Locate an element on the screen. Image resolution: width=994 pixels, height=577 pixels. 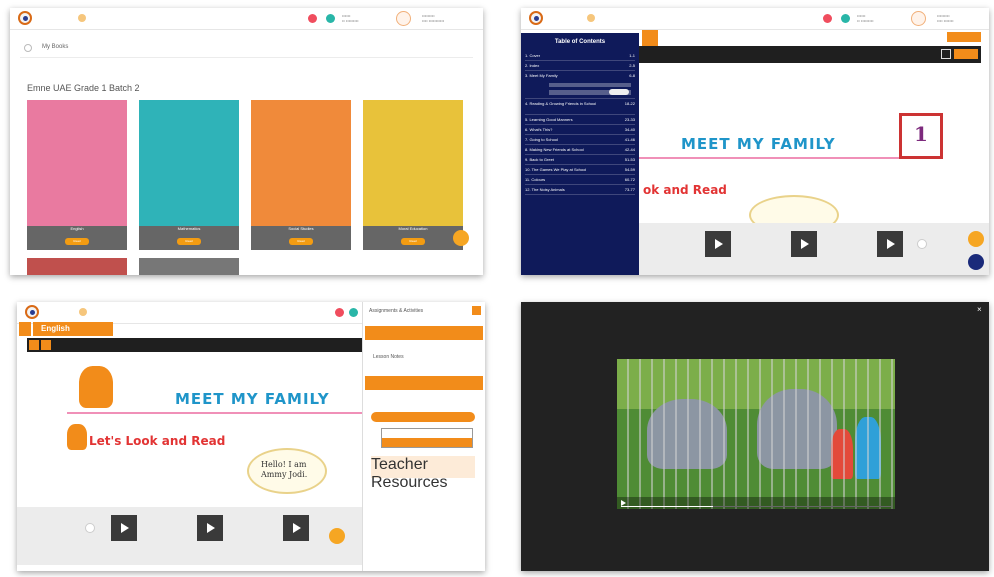
toc-item: 9. Back to Greet 51-53 is located at coordinates (580, 160).